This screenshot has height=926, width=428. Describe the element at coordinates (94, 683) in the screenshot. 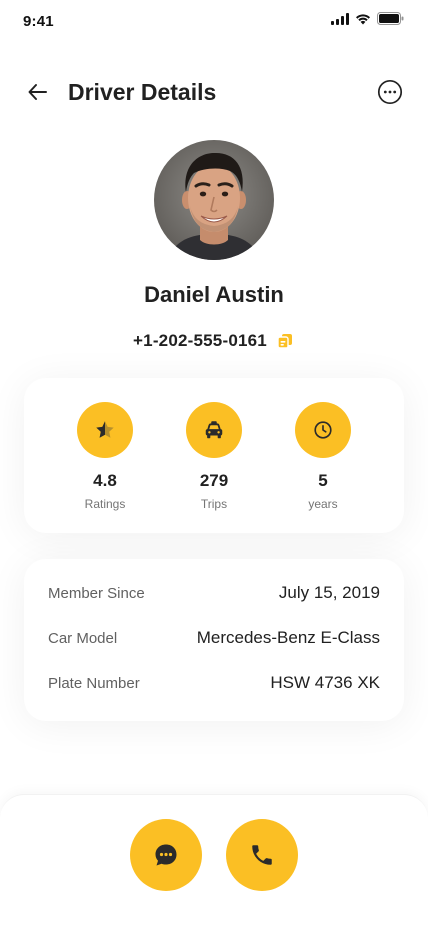

I see `info-label: Plate Number` at that location.